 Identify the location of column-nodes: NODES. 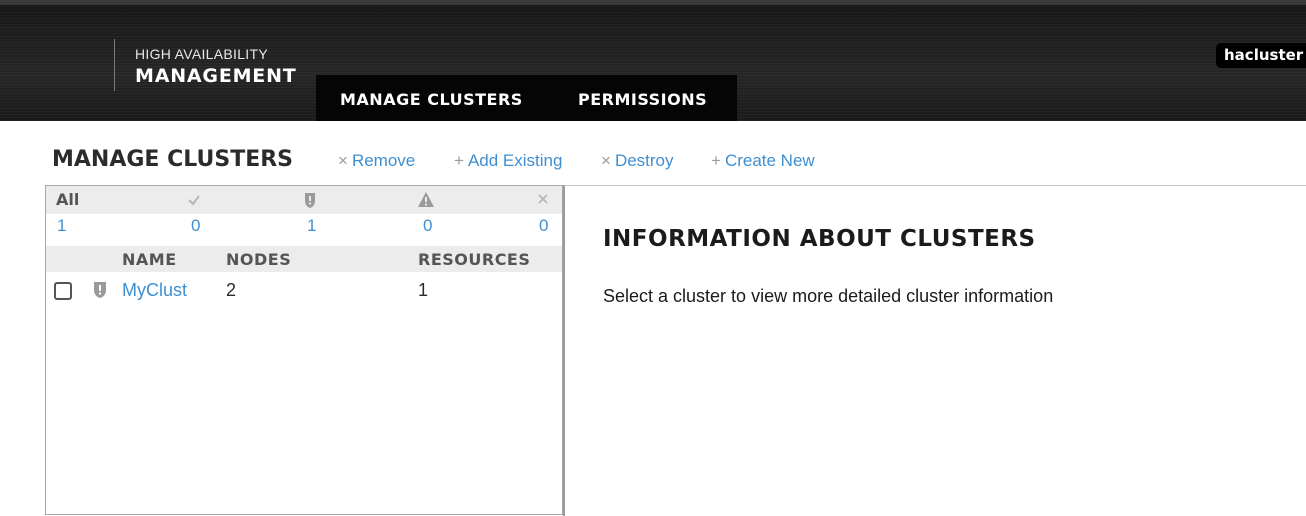
(258, 259).